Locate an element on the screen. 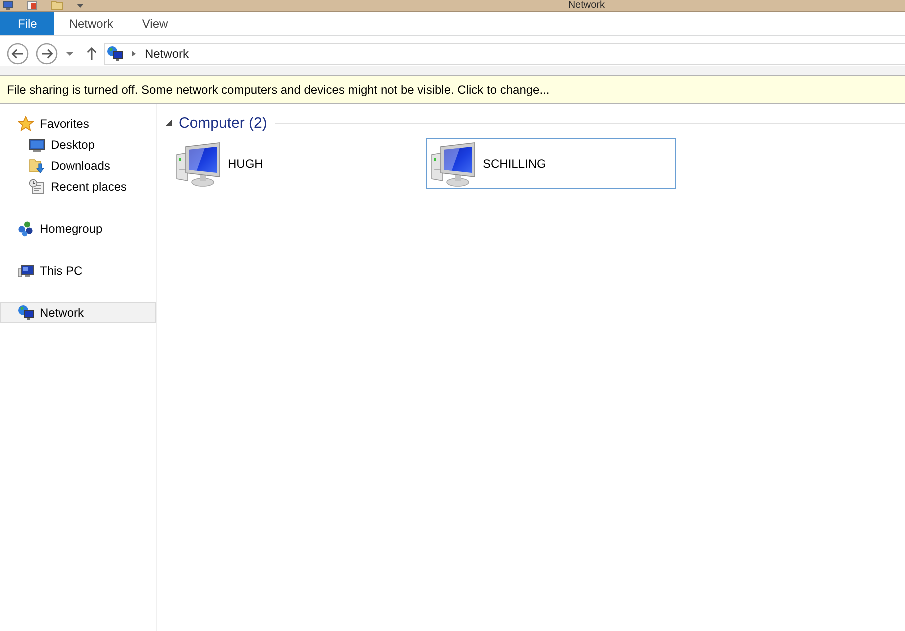  computer-item: HUGH is located at coordinates (296, 163).